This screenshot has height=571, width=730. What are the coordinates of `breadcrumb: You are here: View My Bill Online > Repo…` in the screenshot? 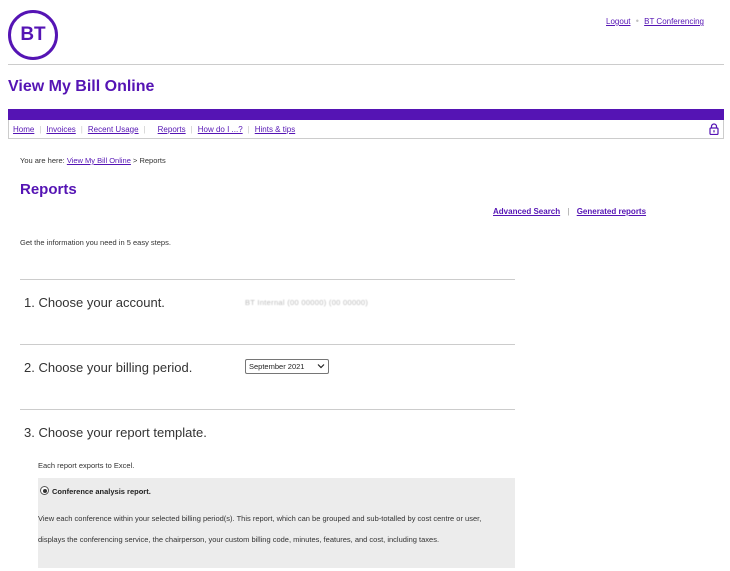 It's located at (93, 160).